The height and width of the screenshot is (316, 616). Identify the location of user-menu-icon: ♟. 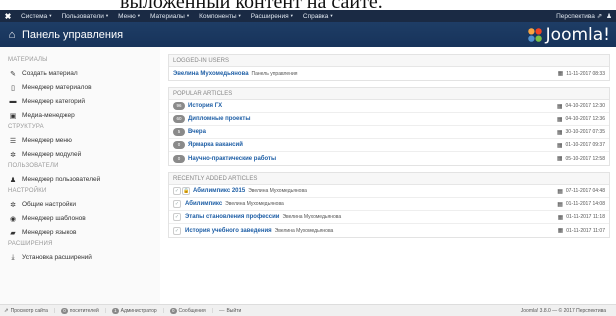
(611, 16).